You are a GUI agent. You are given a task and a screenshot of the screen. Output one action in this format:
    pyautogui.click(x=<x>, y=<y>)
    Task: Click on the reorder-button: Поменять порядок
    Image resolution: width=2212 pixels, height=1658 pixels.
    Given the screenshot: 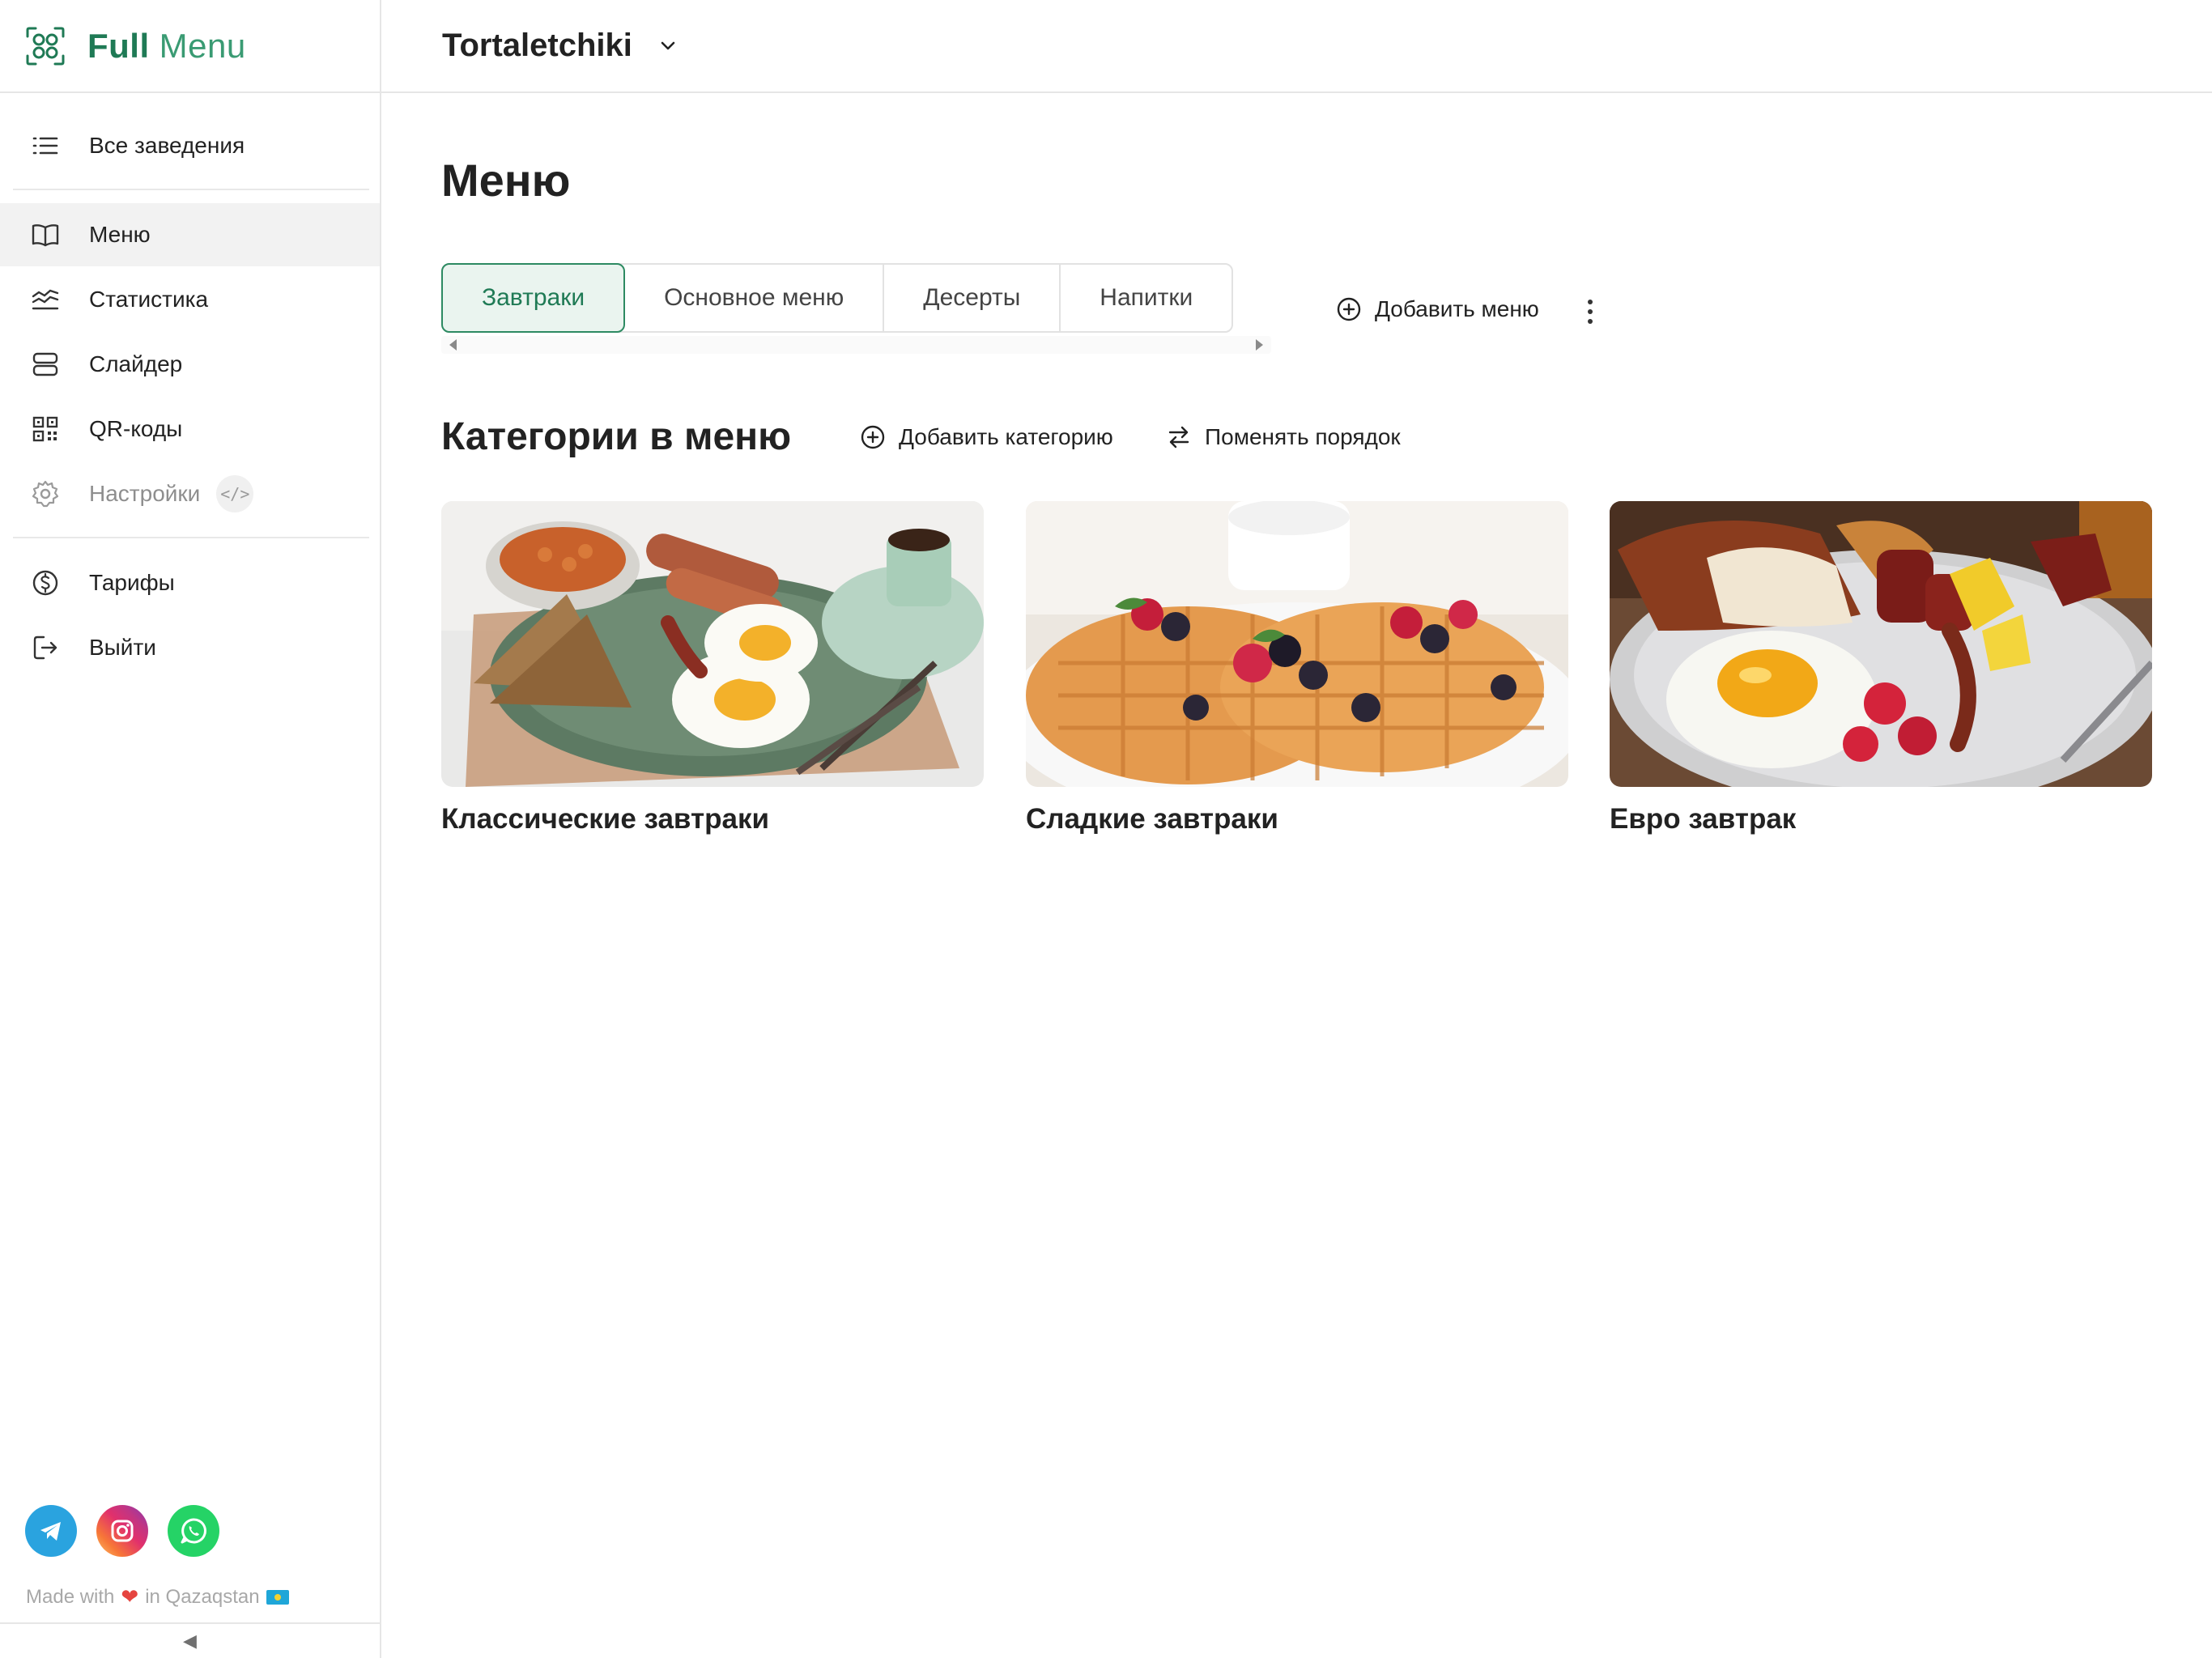 What is the action you would take?
    pyautogui.click(x=1283, y=437)
    